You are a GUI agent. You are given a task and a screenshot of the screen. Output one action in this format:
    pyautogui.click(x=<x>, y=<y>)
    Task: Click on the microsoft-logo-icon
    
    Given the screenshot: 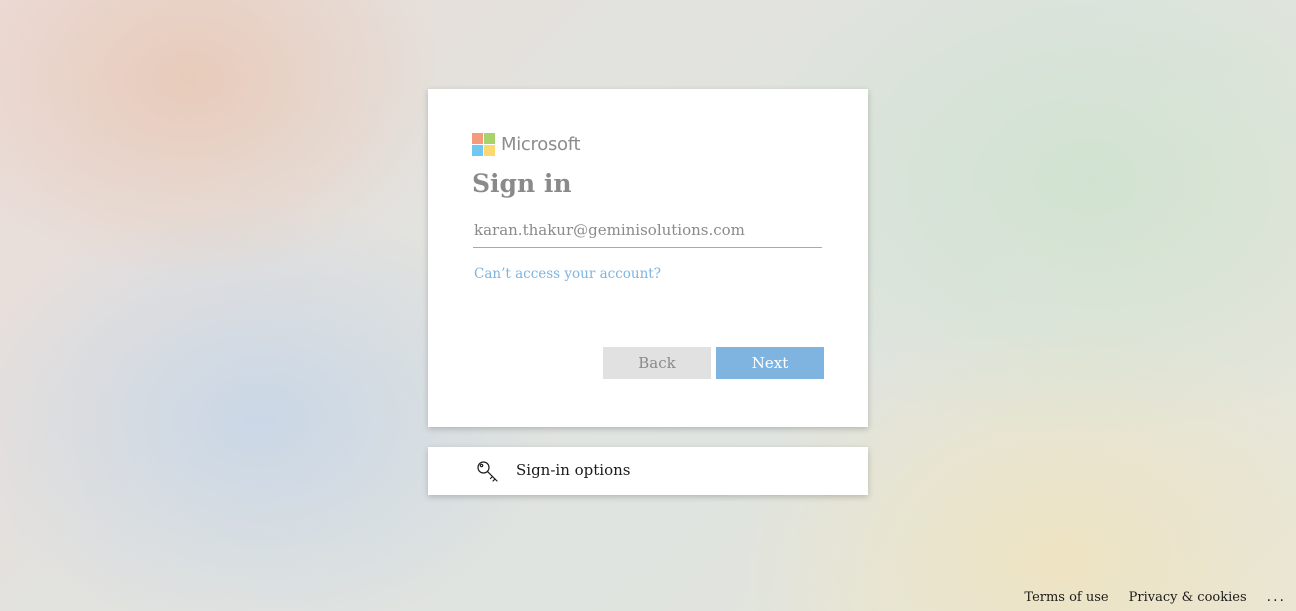 What is the action you would take?
    pyautogui.click(x=483, y=144)
    